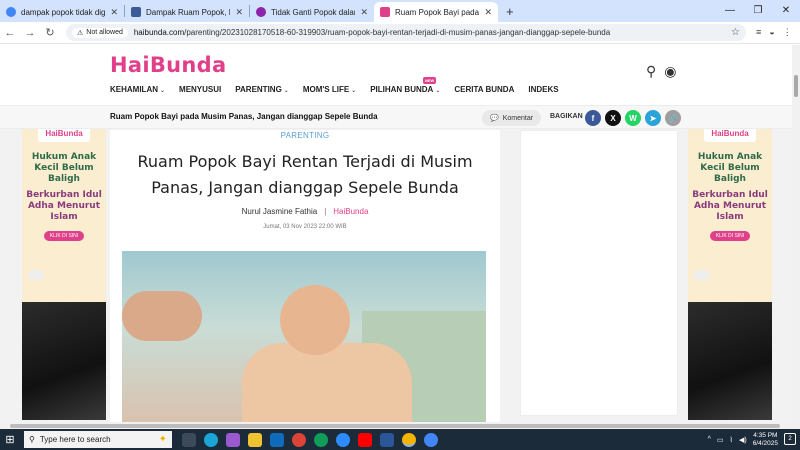 The width and height of the screenshot is (800, 450). Describe the element at coordinates (543, 89) in the screenshot. I see `nav-indeks: INDEKS` at that location.